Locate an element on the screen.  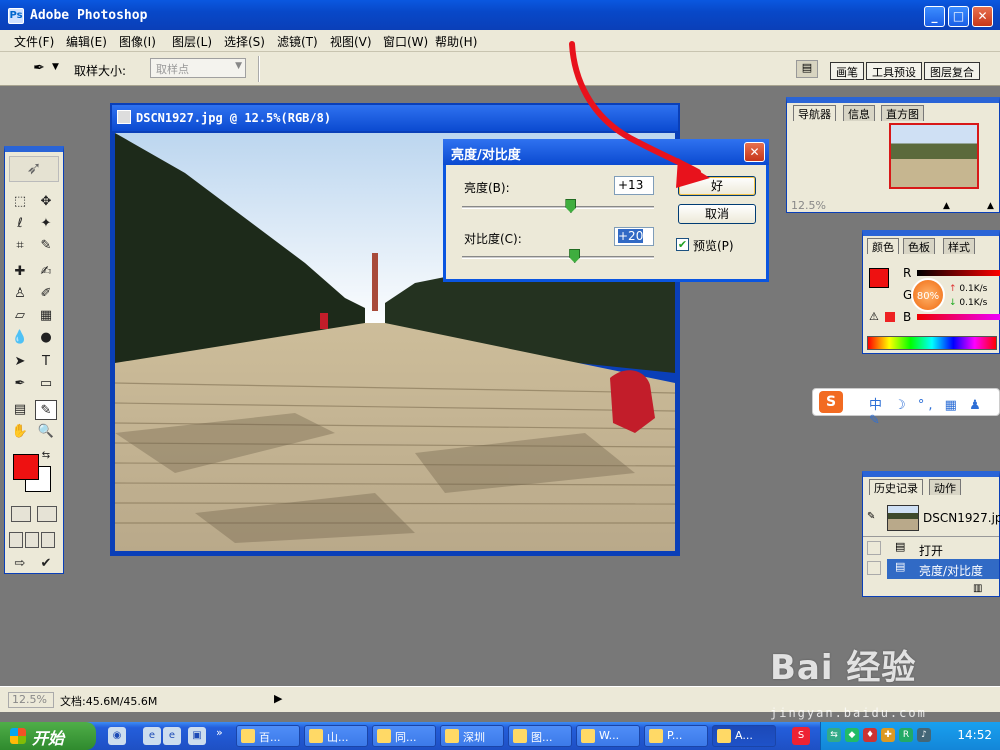
tab-histogram: 直方图 is located at coordinates (902, 113).